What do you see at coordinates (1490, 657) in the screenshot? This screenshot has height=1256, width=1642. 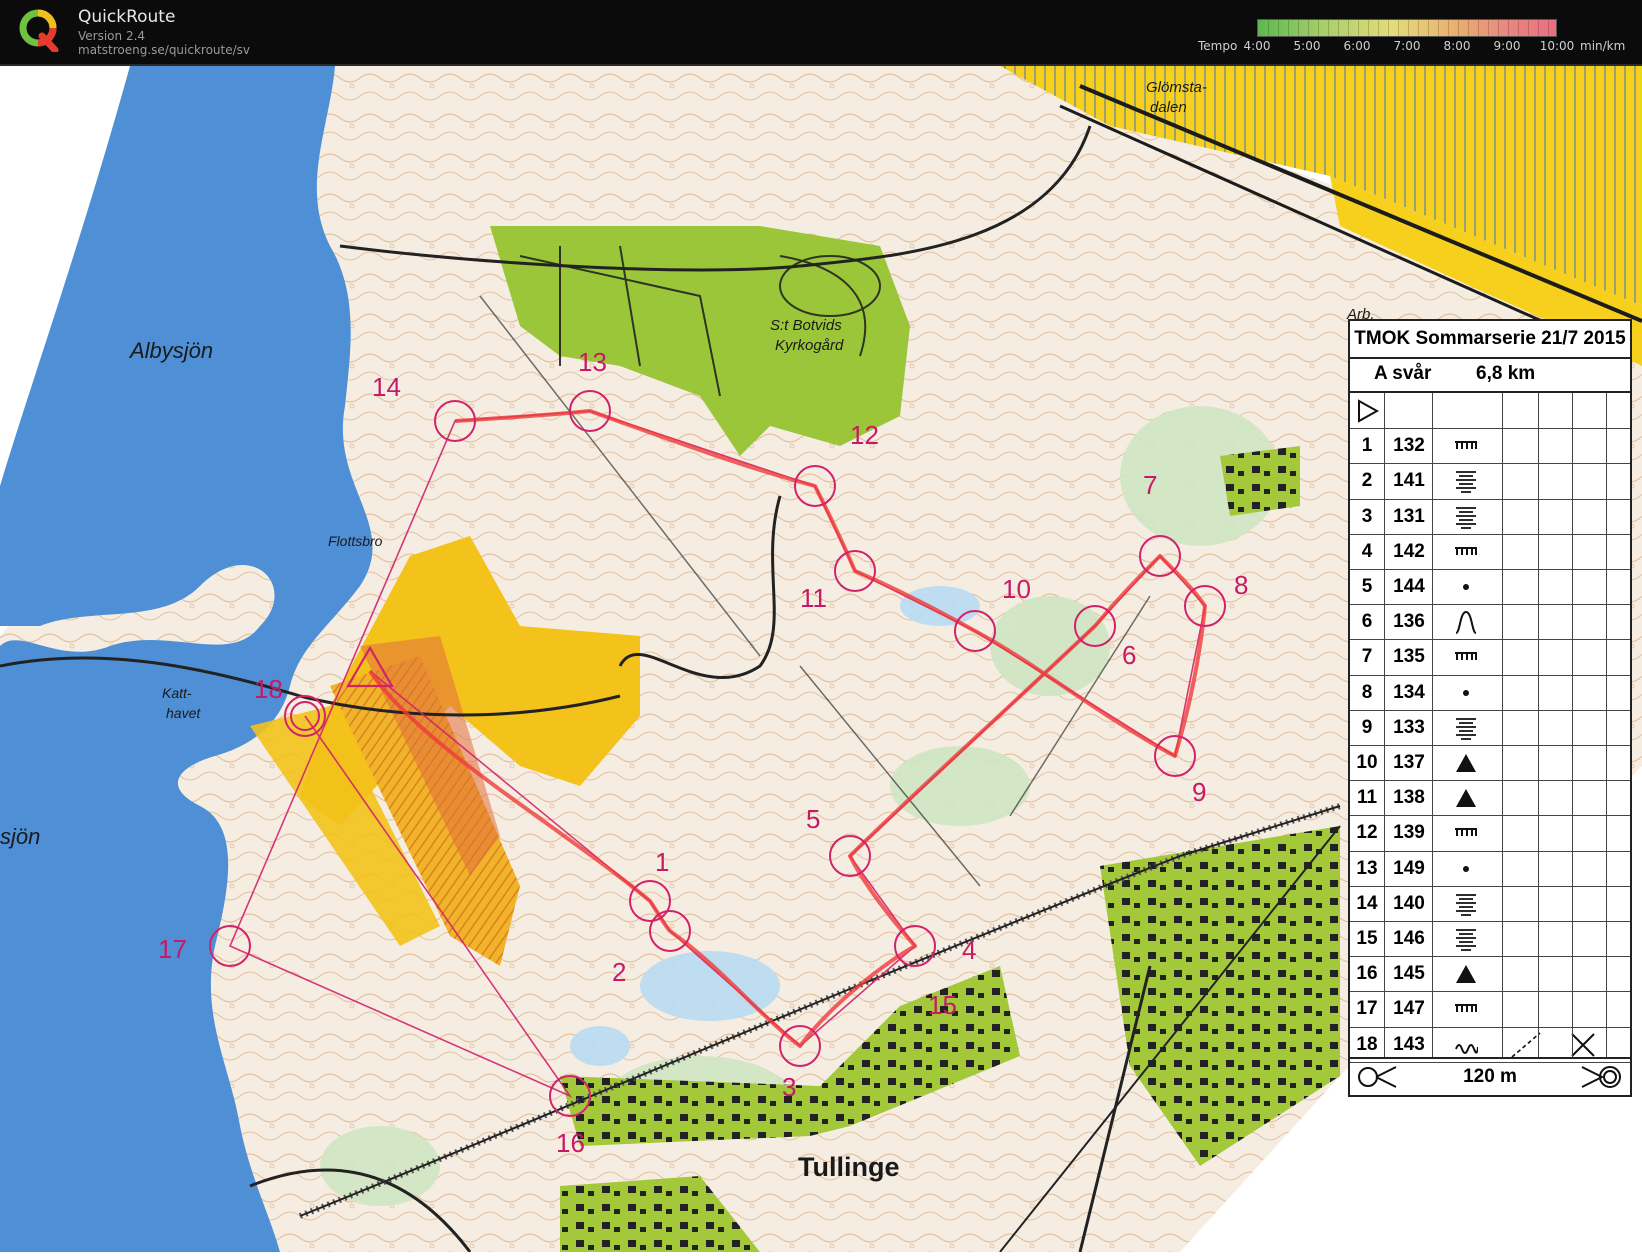 I see `control-row: 7 135` at bounding box center [1490, 657].